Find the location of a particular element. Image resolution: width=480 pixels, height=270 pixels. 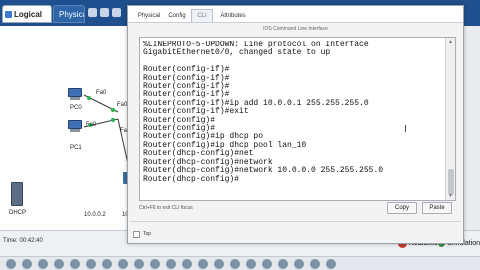

pc1-icon is located at coordinates (75, 126).